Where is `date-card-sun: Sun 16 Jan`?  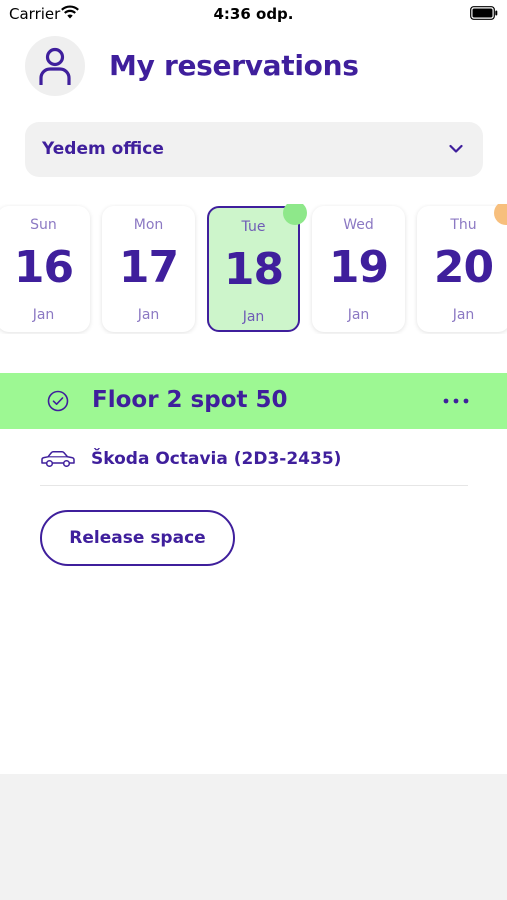 date-card-sun: Sun 16 Jan is located at coordinates (45, 269).